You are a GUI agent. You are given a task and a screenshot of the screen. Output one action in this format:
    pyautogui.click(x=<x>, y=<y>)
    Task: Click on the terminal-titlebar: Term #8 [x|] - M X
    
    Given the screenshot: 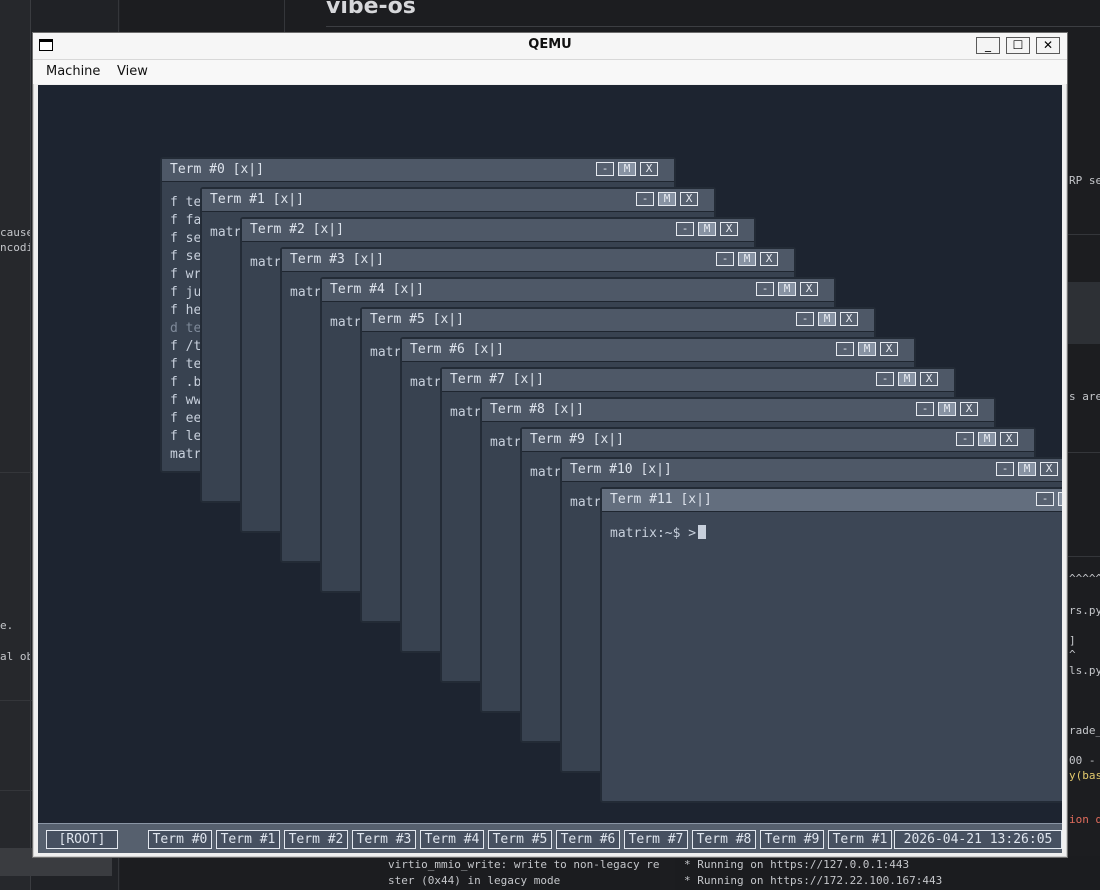 What is the action you would take?
    pyautogui.click(x=738, y=410)
    